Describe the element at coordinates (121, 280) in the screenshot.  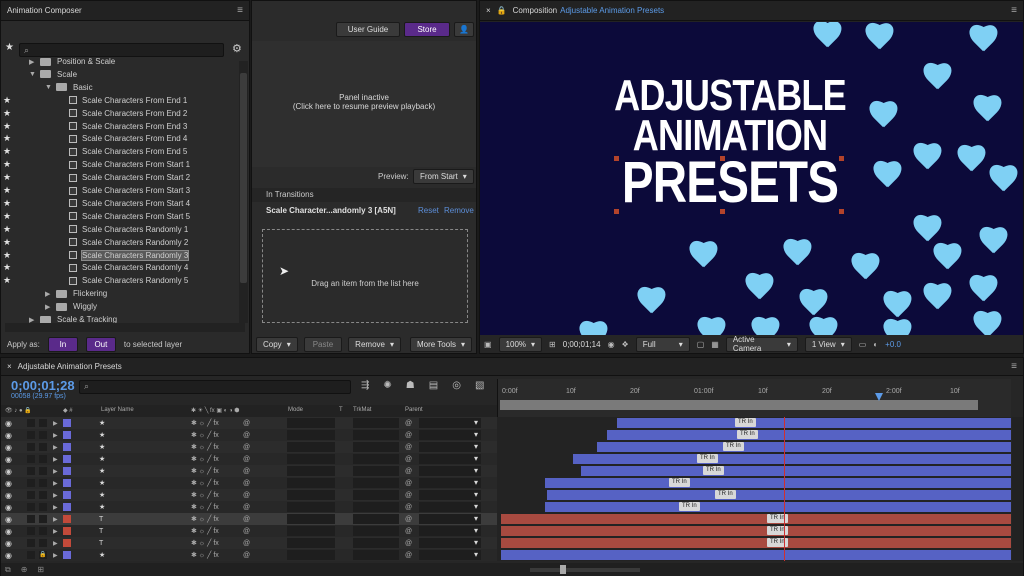
I see `tree-preset-item: ★ Scale Characters Randomly 5` at that location.